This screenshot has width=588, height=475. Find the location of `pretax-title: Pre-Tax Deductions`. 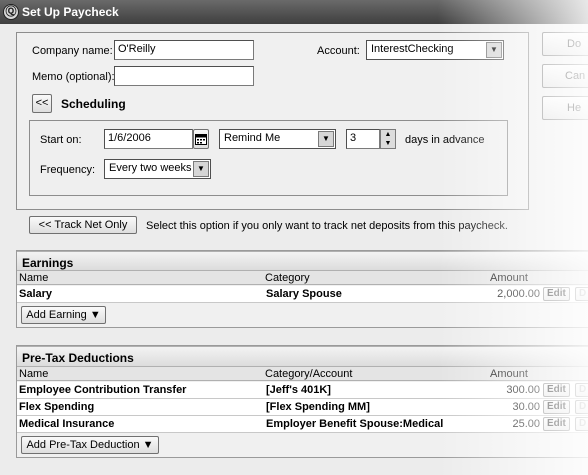

pretax-title: Pre-Tax Deductions is located at coordinates (78, 358).